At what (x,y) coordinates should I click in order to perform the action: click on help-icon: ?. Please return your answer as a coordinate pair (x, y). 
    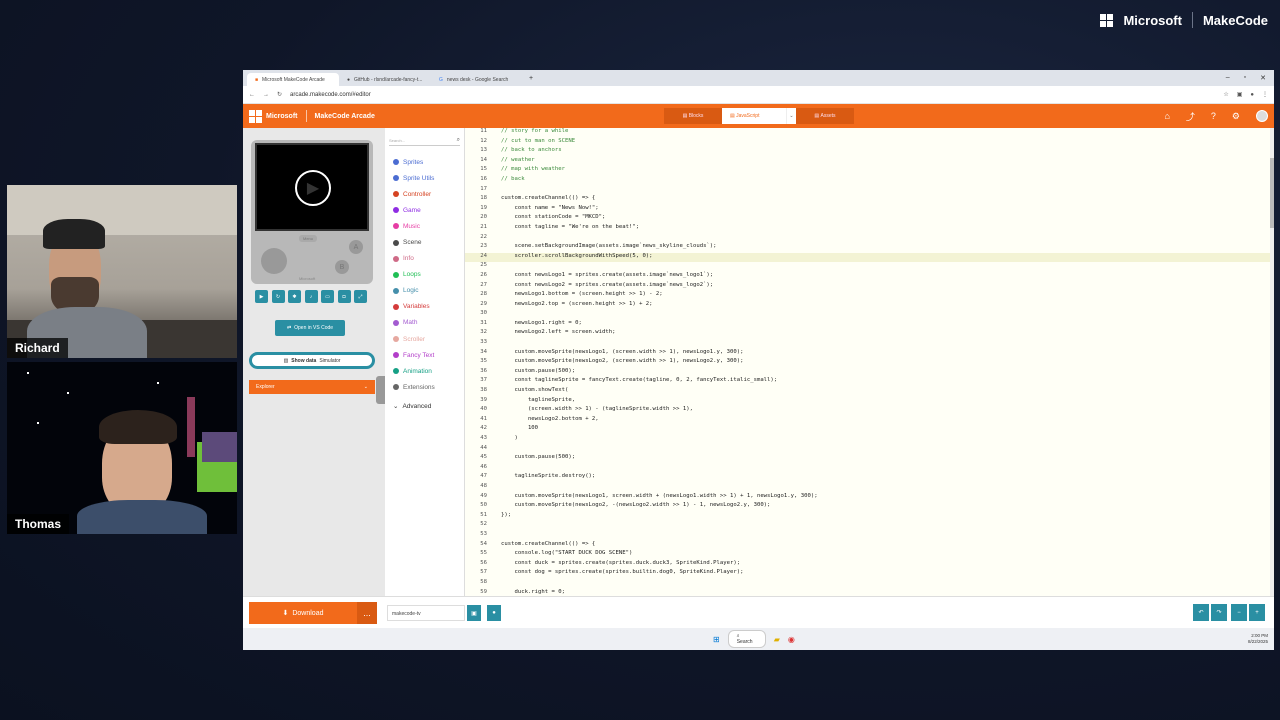
    Looking at the image, I should click on (1213, 116).